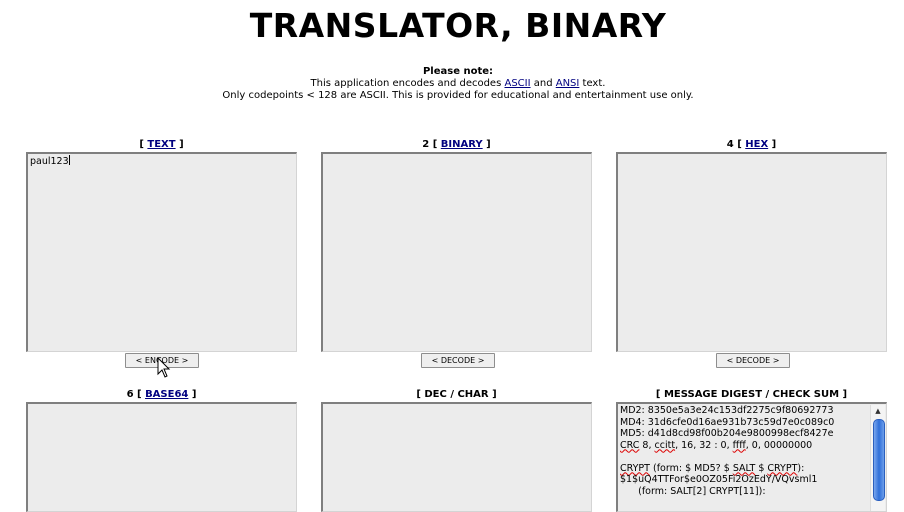 The height and width of the screenshot is (512, 904). I want to click on crc-ccitt: ccitt, so click(665, 445).